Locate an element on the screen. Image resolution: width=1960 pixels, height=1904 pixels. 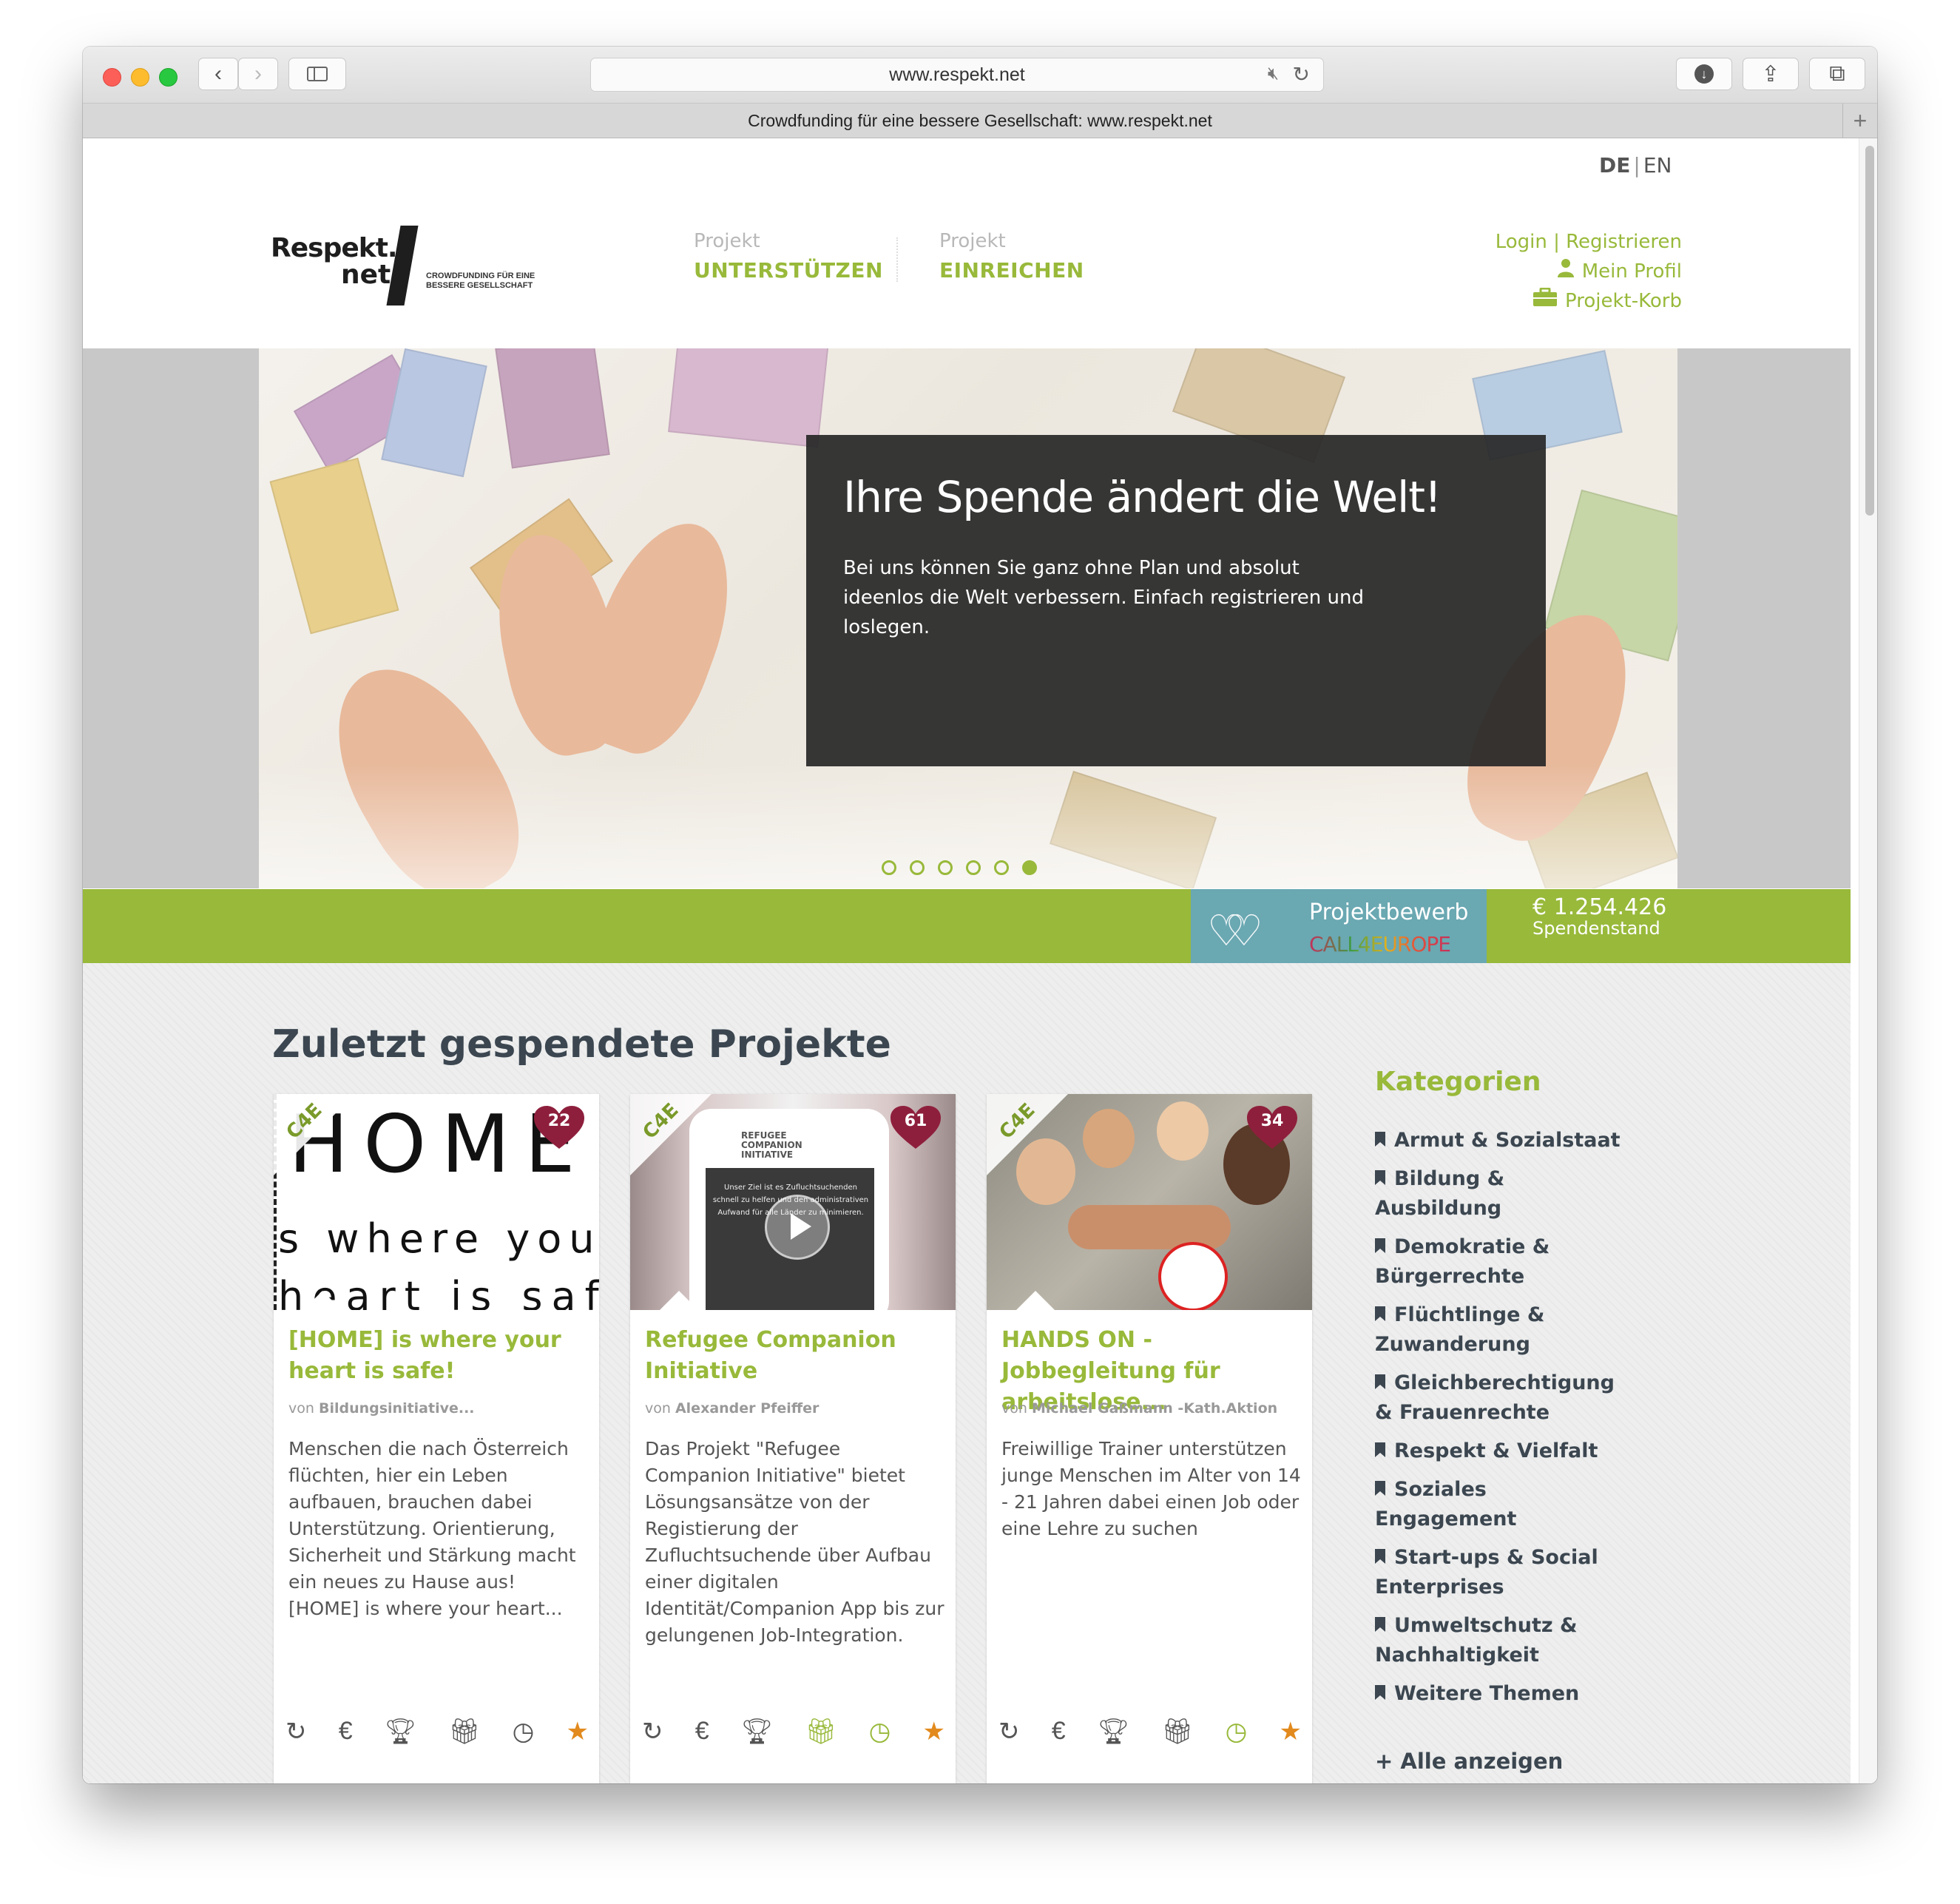
scrollbar-track is located at coordinates (1868, 961).